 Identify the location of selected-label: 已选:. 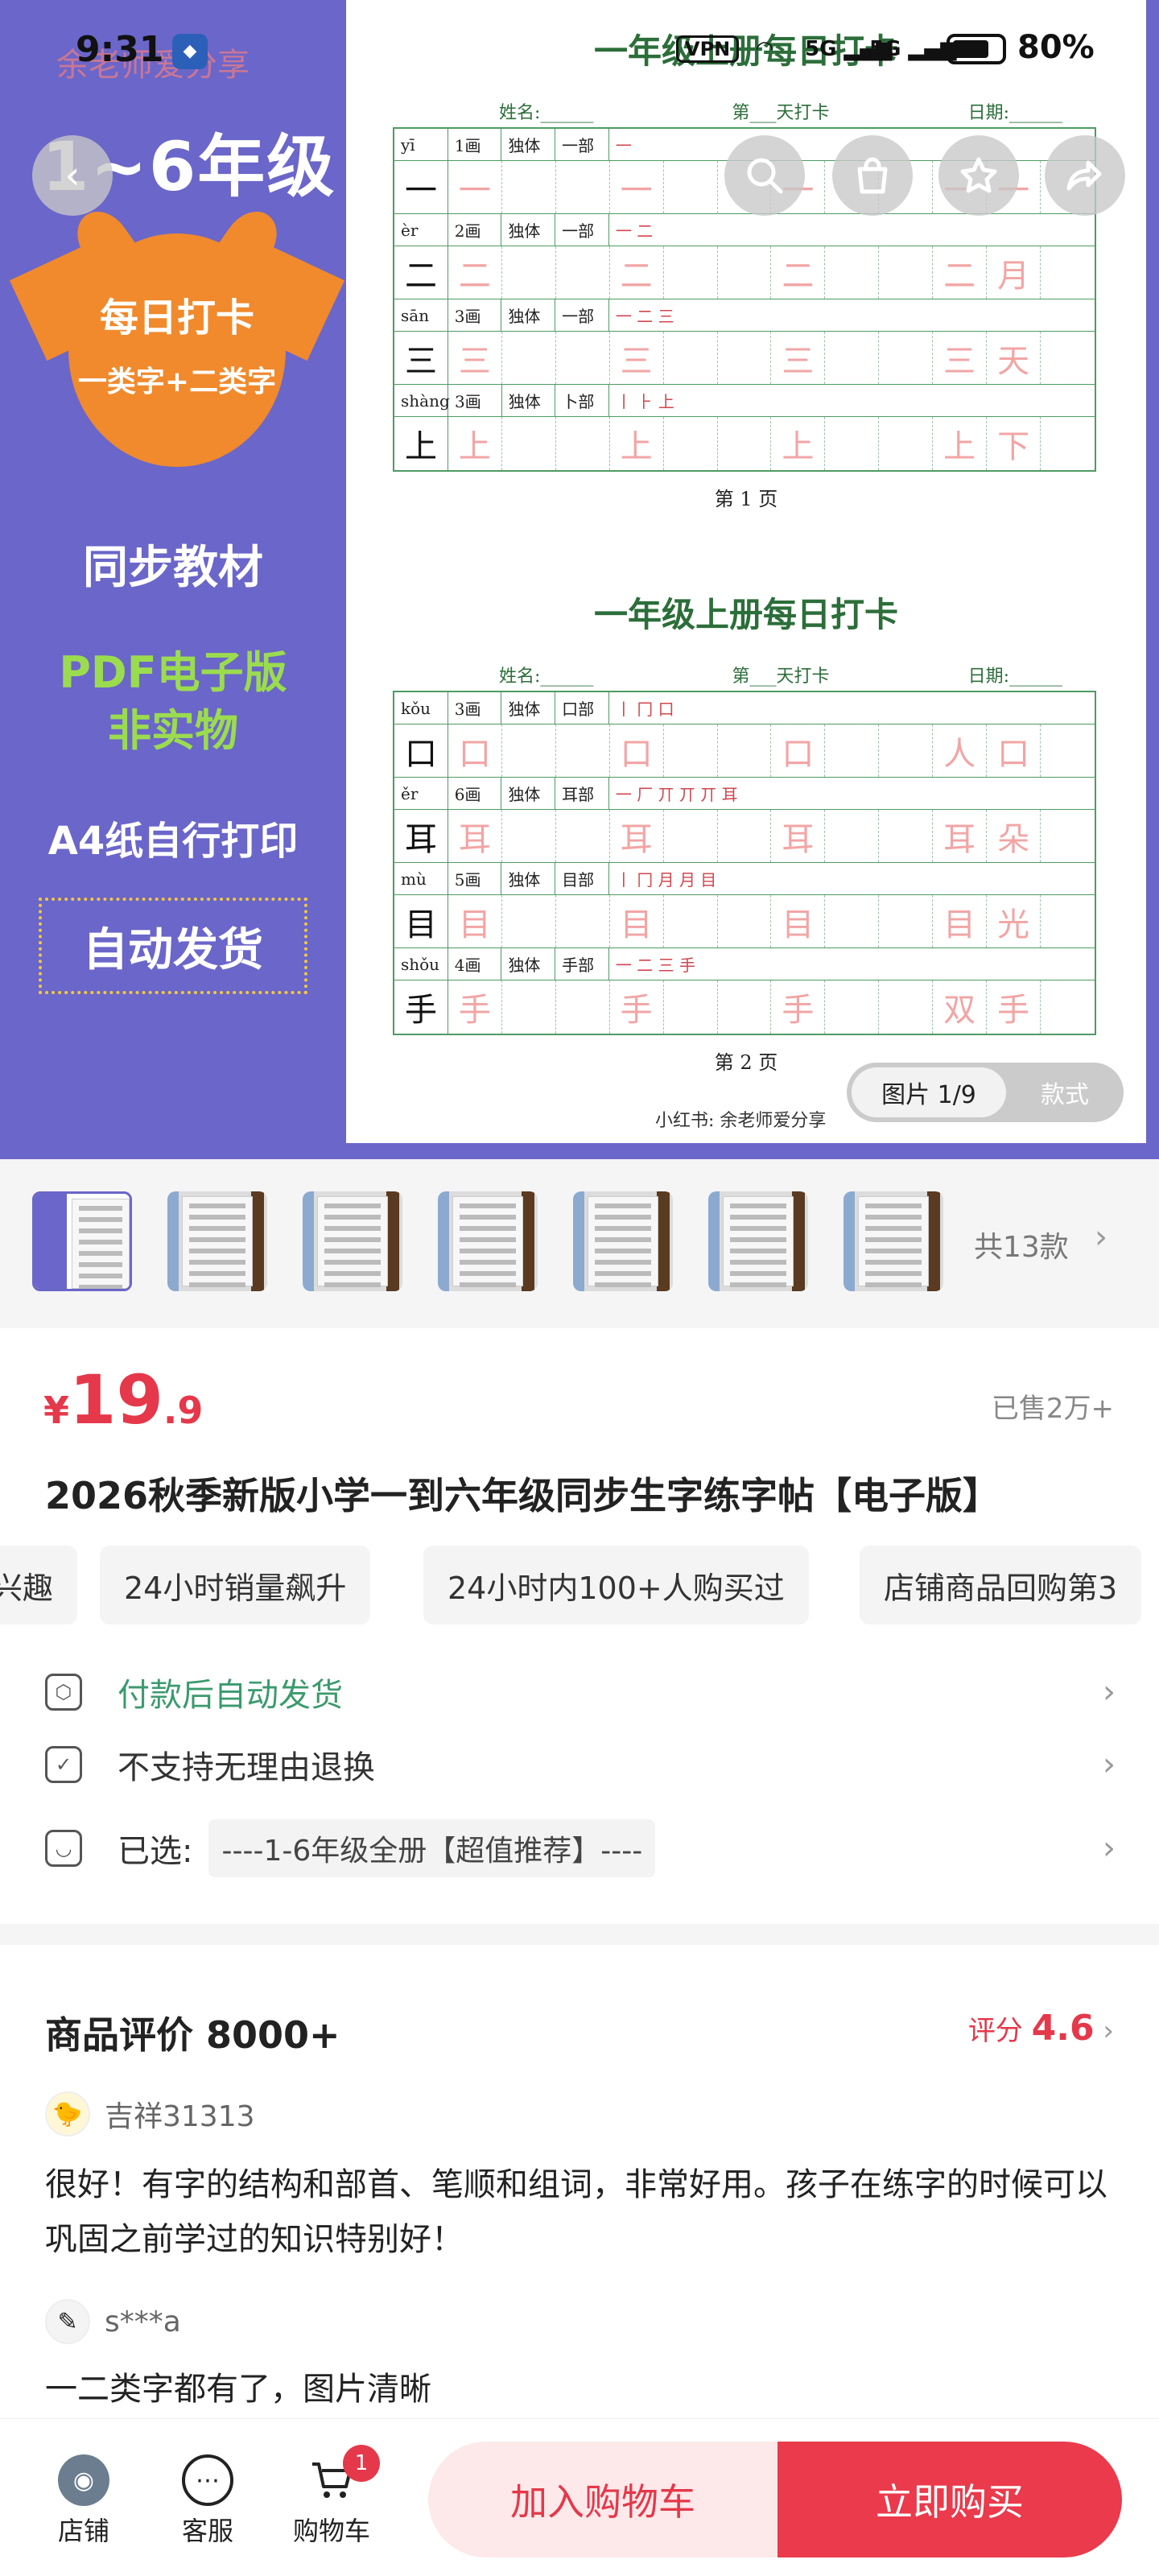
(155, 1851).